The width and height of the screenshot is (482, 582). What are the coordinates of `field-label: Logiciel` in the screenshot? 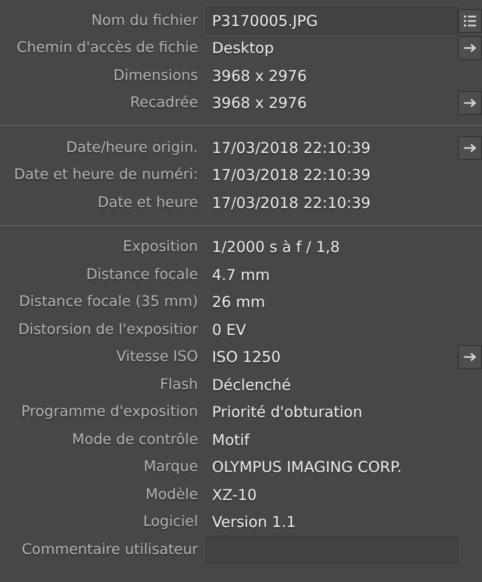 It's located at (170, 522).